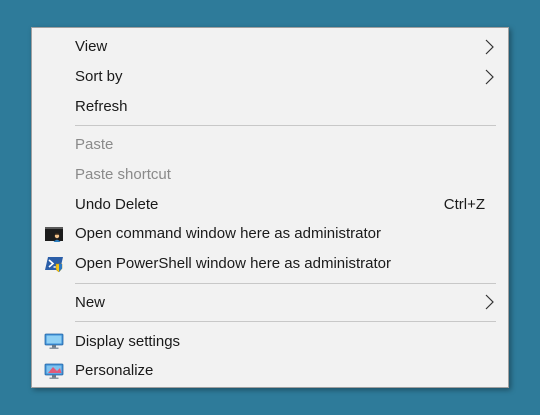 The image size is (540, 415). I want to click on menu-item-personalize: Personalize, so click(270, 371).